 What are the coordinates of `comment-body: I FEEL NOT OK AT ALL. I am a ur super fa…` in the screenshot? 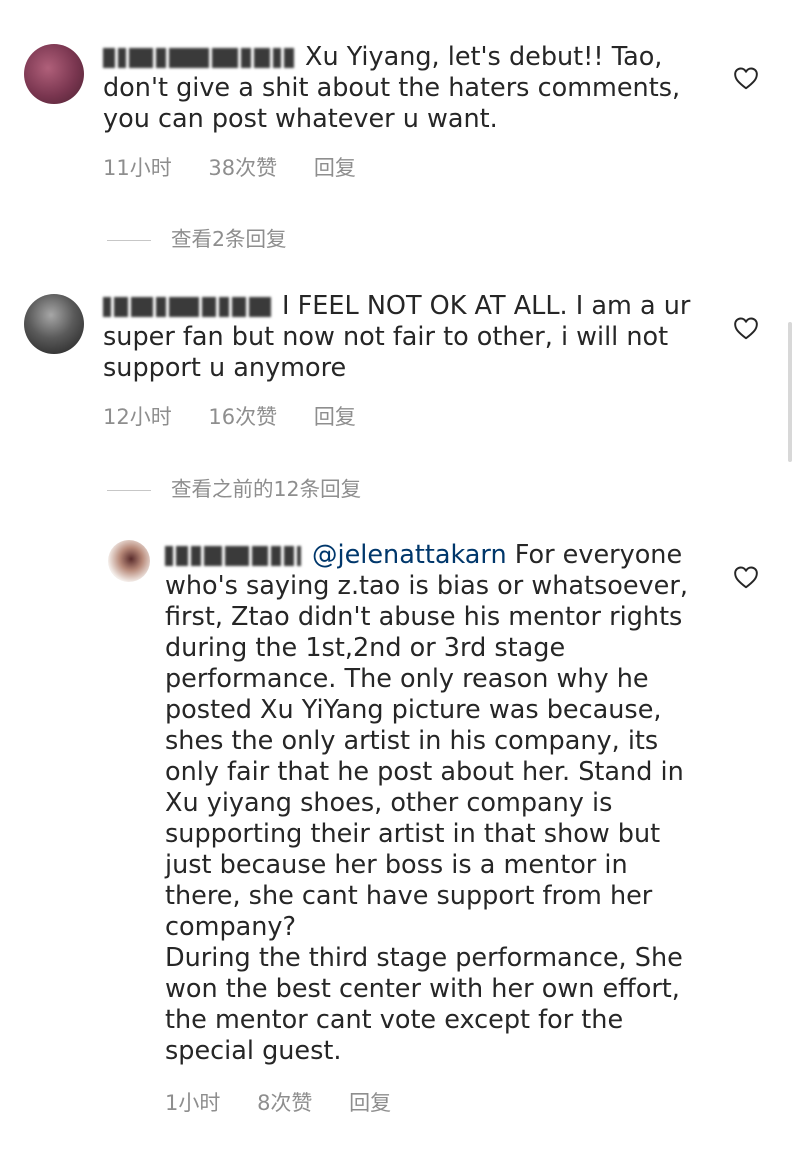 It's located at (403, 337).